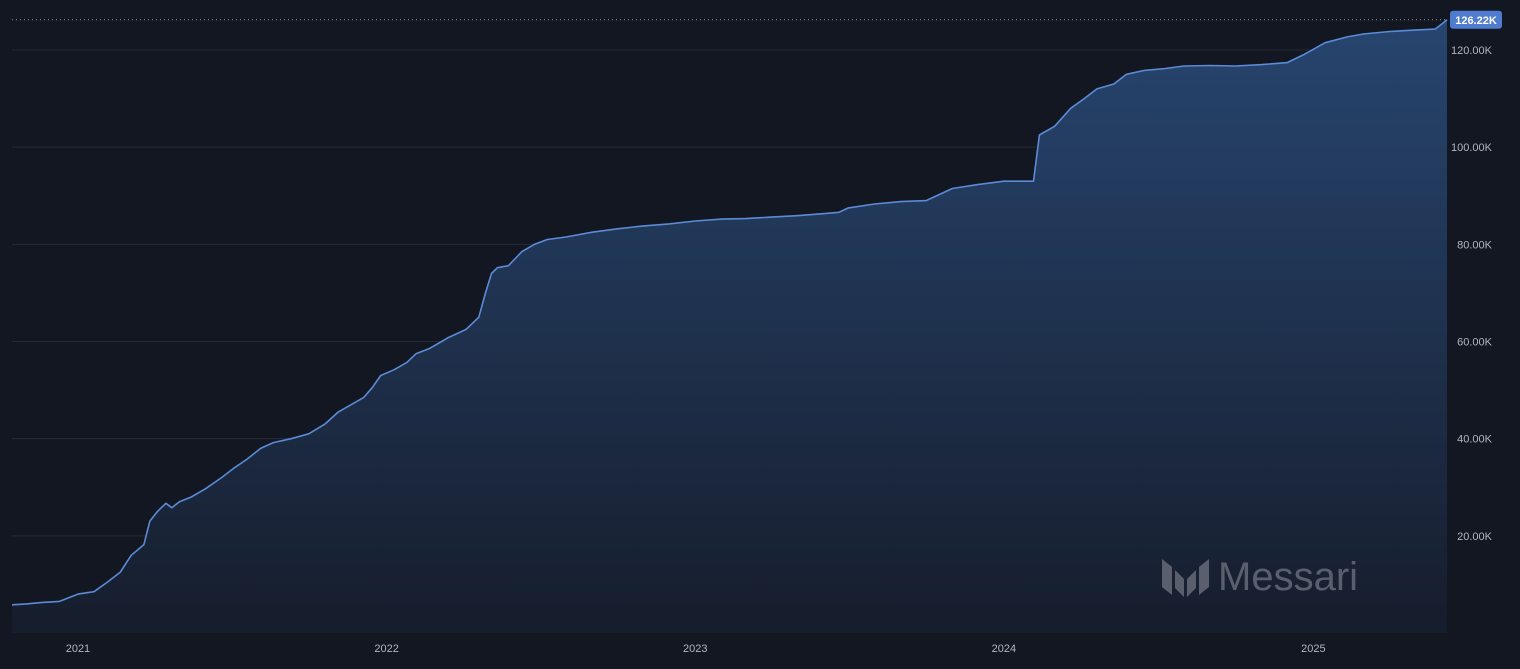  I want to click on y-tick-label: 20.00K, so click(1475, 537).